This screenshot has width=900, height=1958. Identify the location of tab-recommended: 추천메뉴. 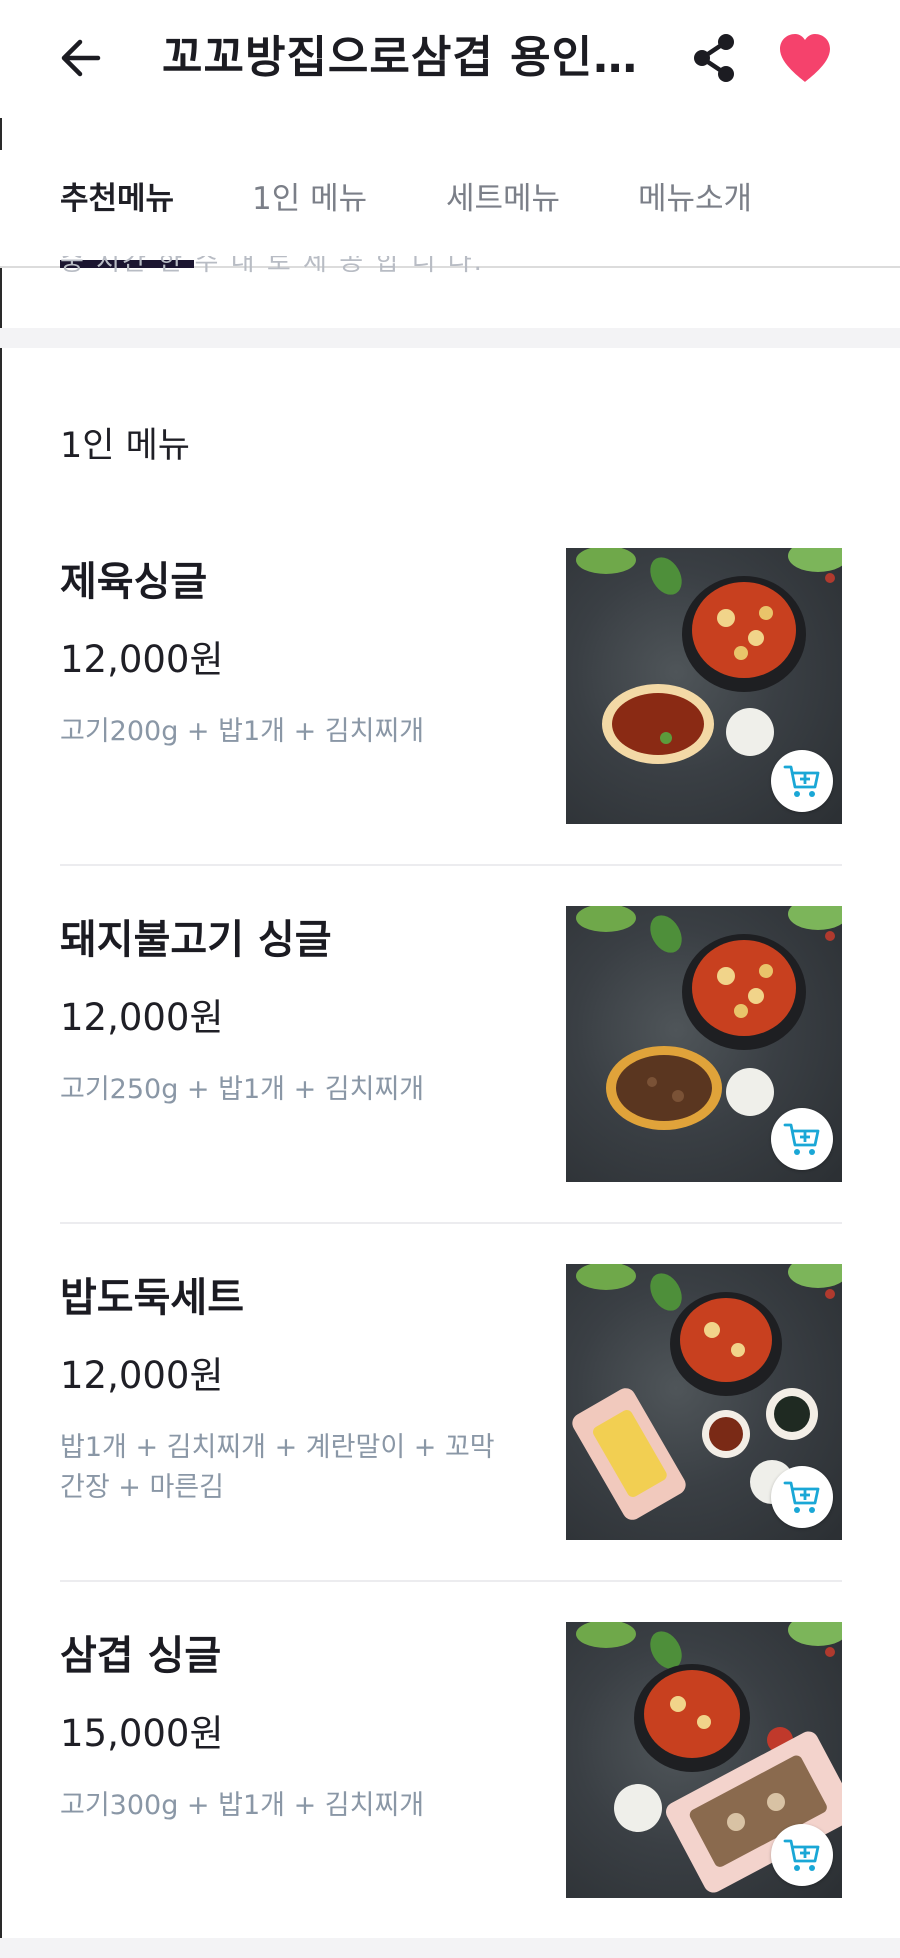
(117, 199).